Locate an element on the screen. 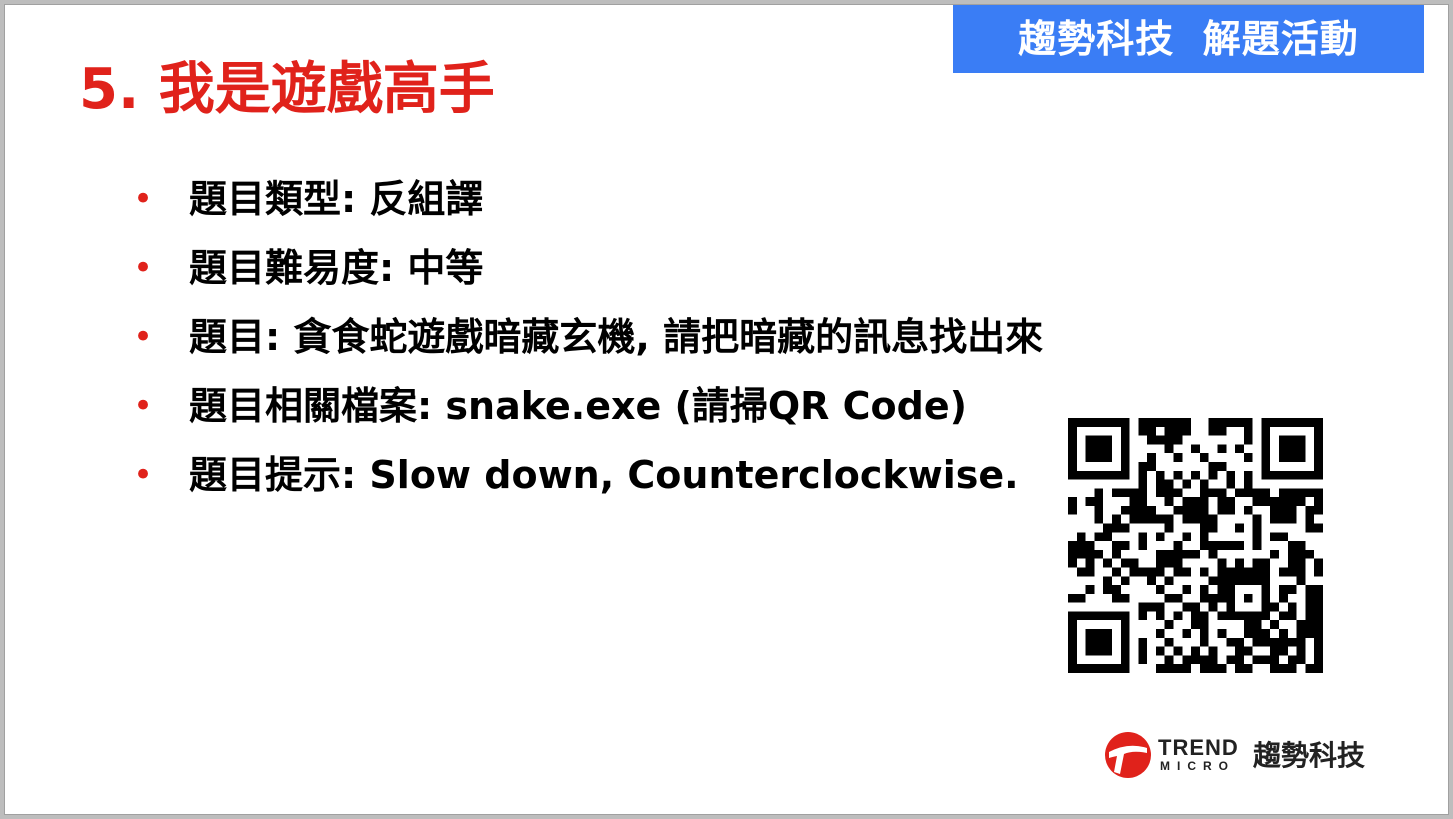  qr-code-icon is located at coordinates (1195, 545).